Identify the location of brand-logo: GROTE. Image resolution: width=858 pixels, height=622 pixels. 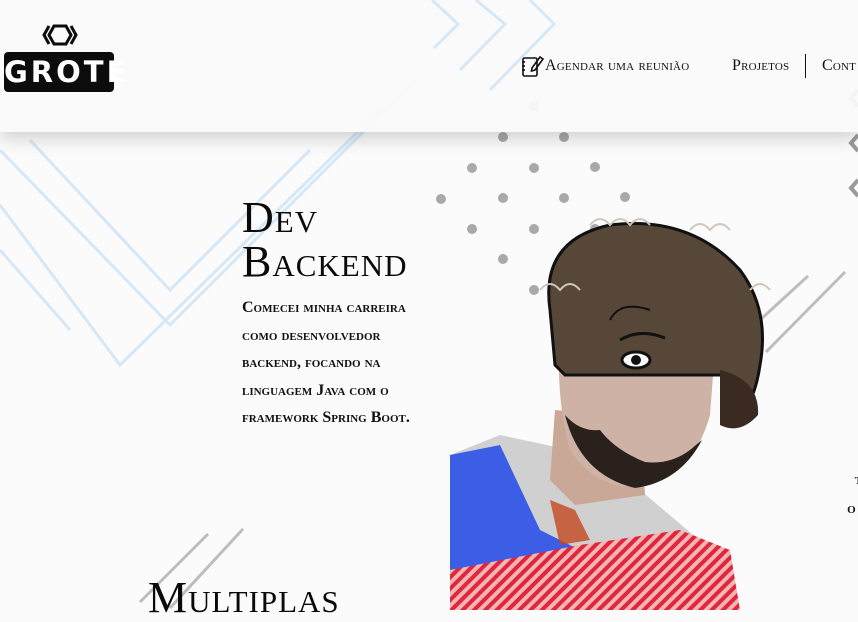
(65, 58).